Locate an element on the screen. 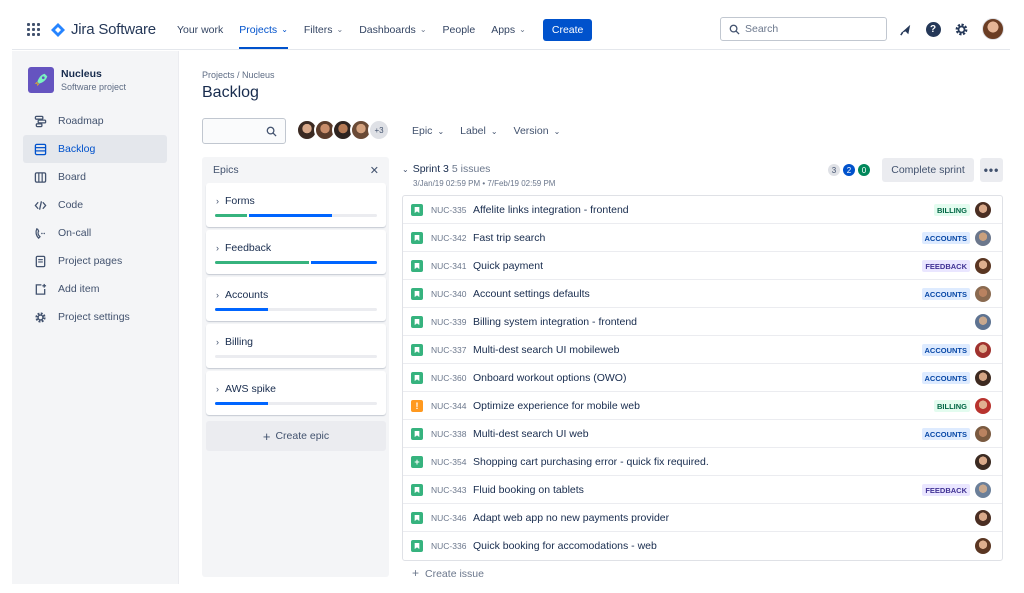 This screenshot has height=593, width=1024. sidebar-item-code: Code is located at coordinates (95, 205).